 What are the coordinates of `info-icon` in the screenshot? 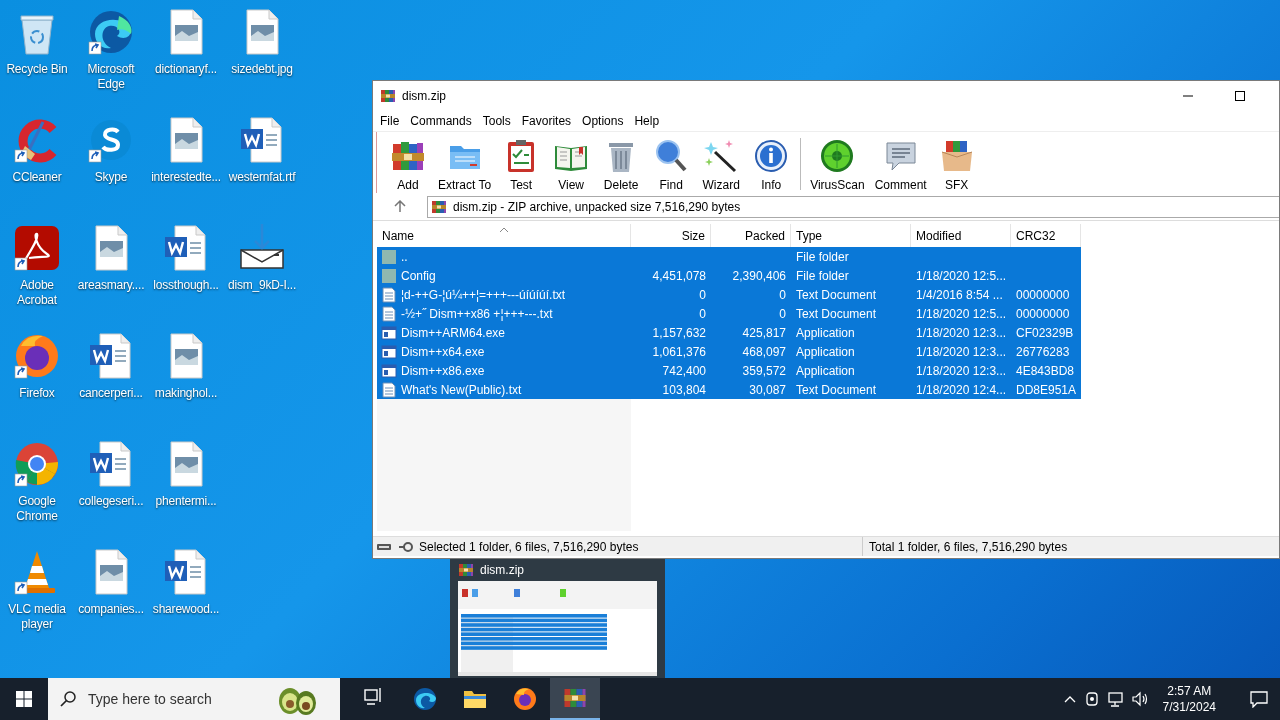 It's located at (771, 156).